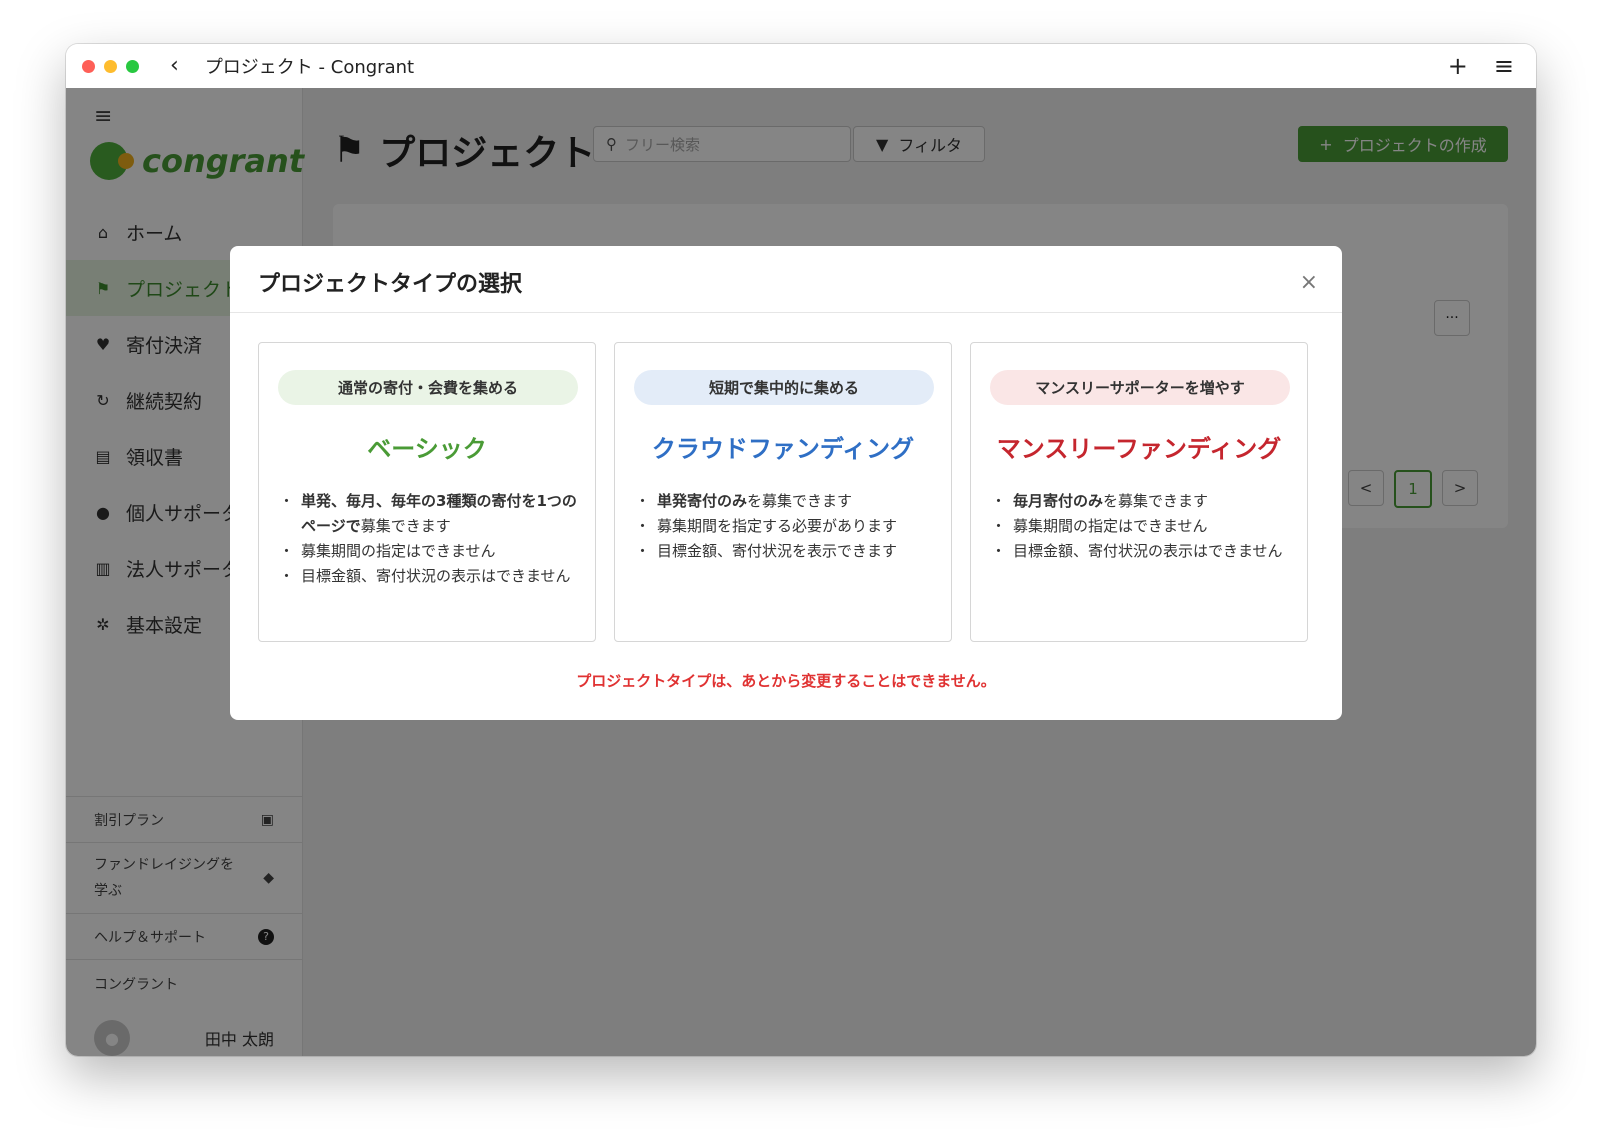 This screenshot has width=1600, height=1143. What do you see at coordinates (1139, 449) in the screenshot?
I see `type-name: マンスリーファンディング` at bounding box center [1139, 449].